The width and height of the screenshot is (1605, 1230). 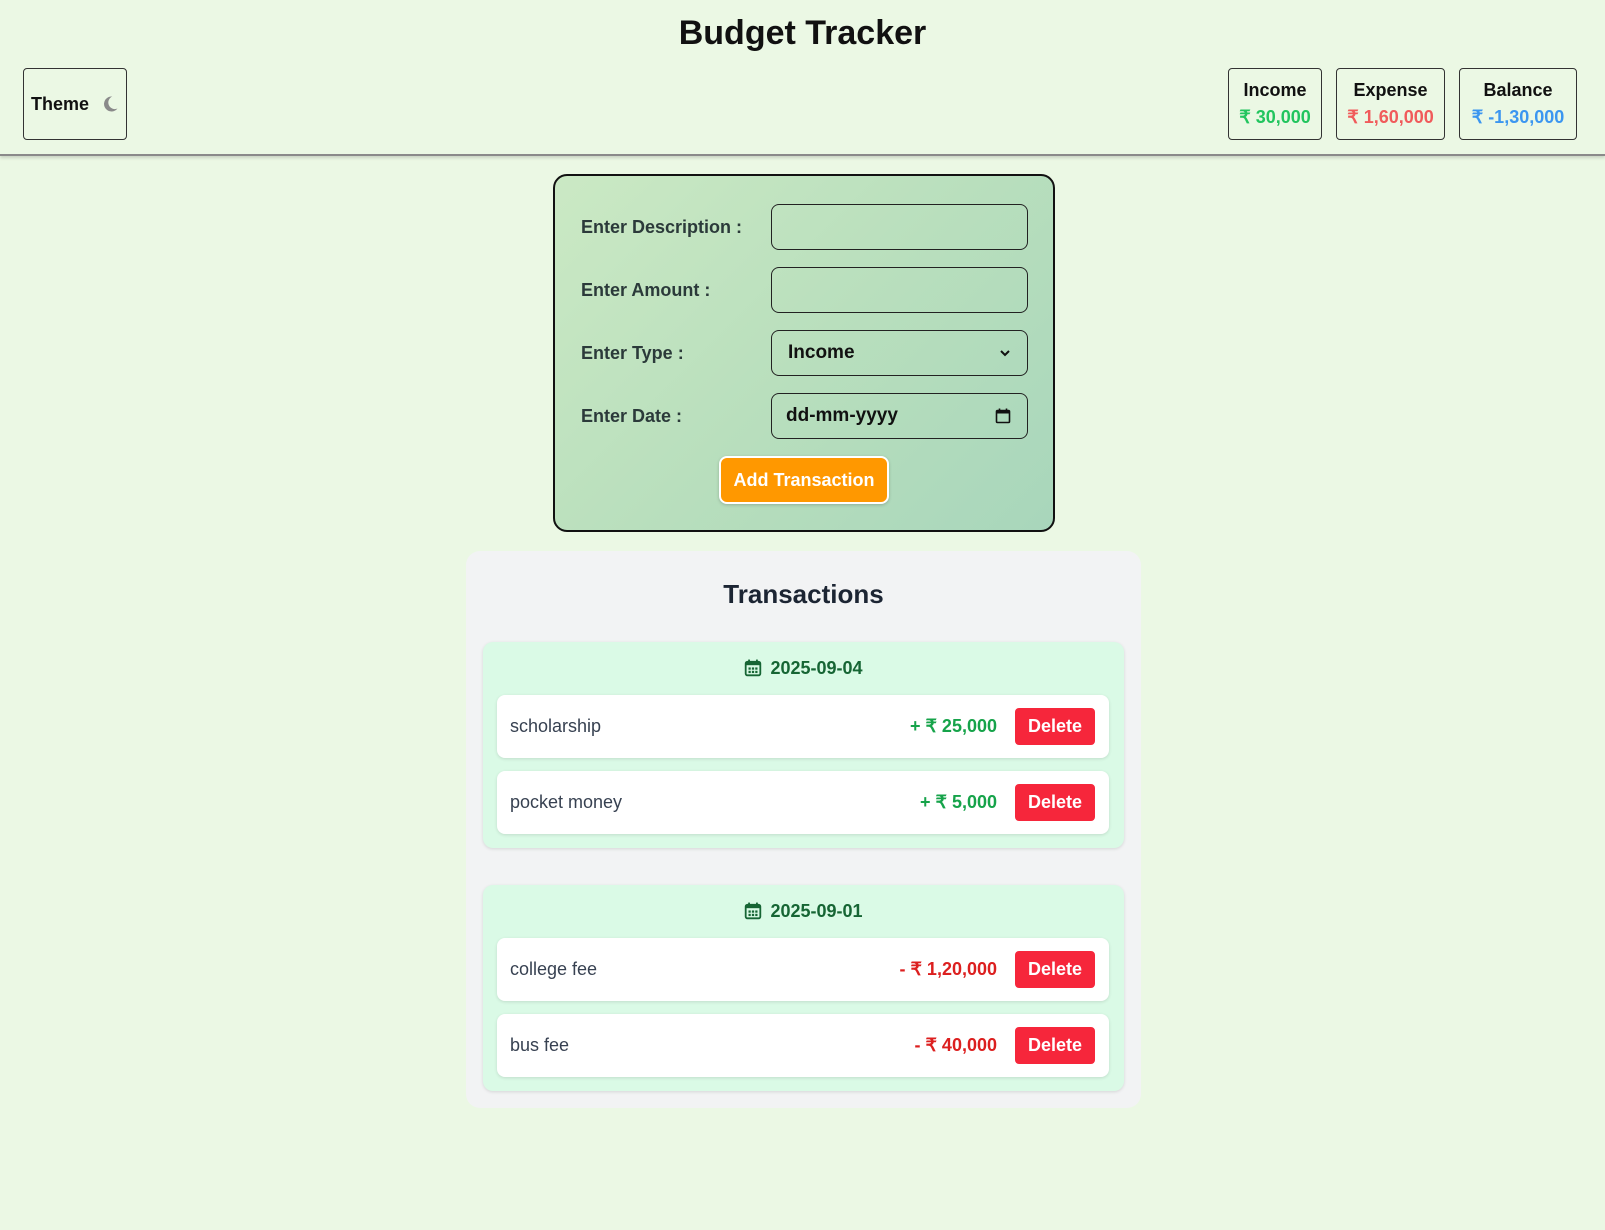 I want to click on transaction-amount: + ₹ 5,000, so click(x=958, y=802).